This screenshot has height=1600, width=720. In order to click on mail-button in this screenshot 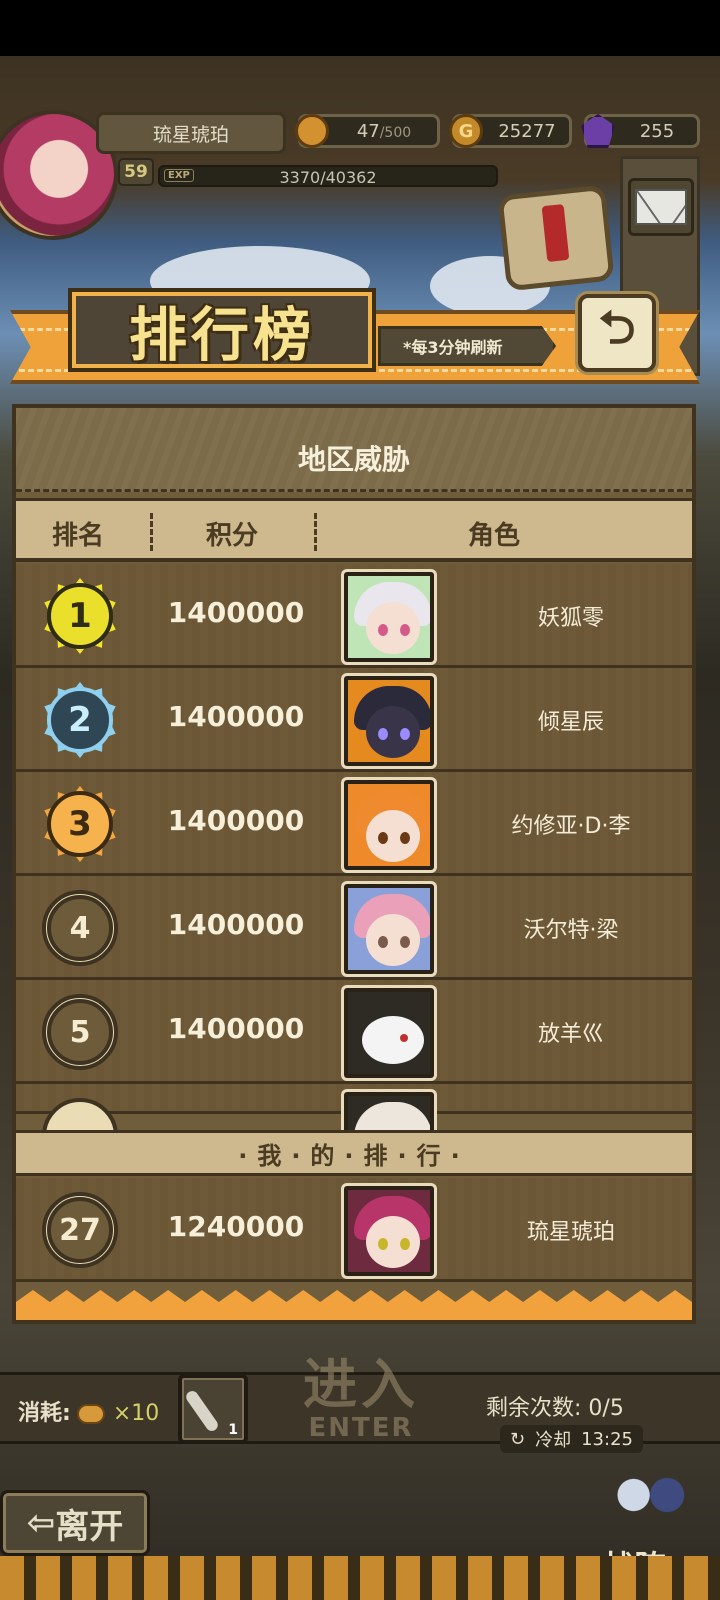, I will do `click(661, 207)`.